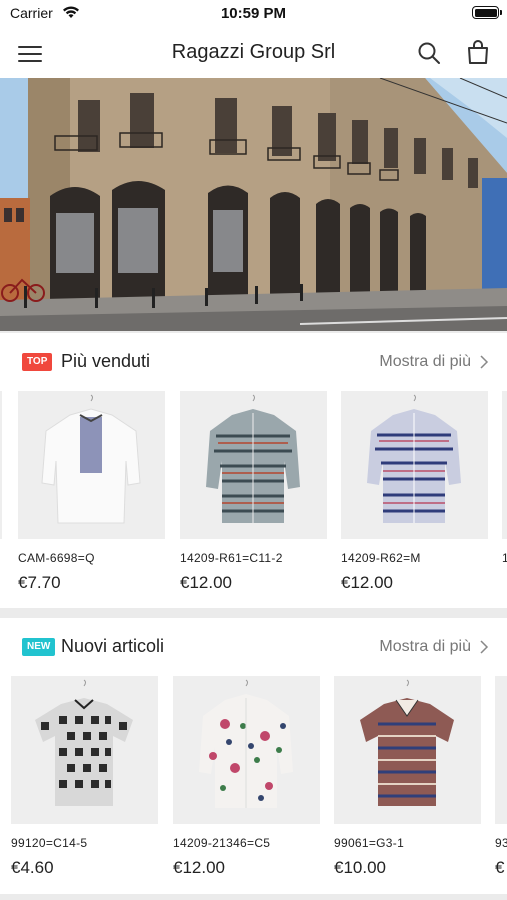 This screenshot has width=507, height=900. I want to click on search-icon, so click(429, 53).